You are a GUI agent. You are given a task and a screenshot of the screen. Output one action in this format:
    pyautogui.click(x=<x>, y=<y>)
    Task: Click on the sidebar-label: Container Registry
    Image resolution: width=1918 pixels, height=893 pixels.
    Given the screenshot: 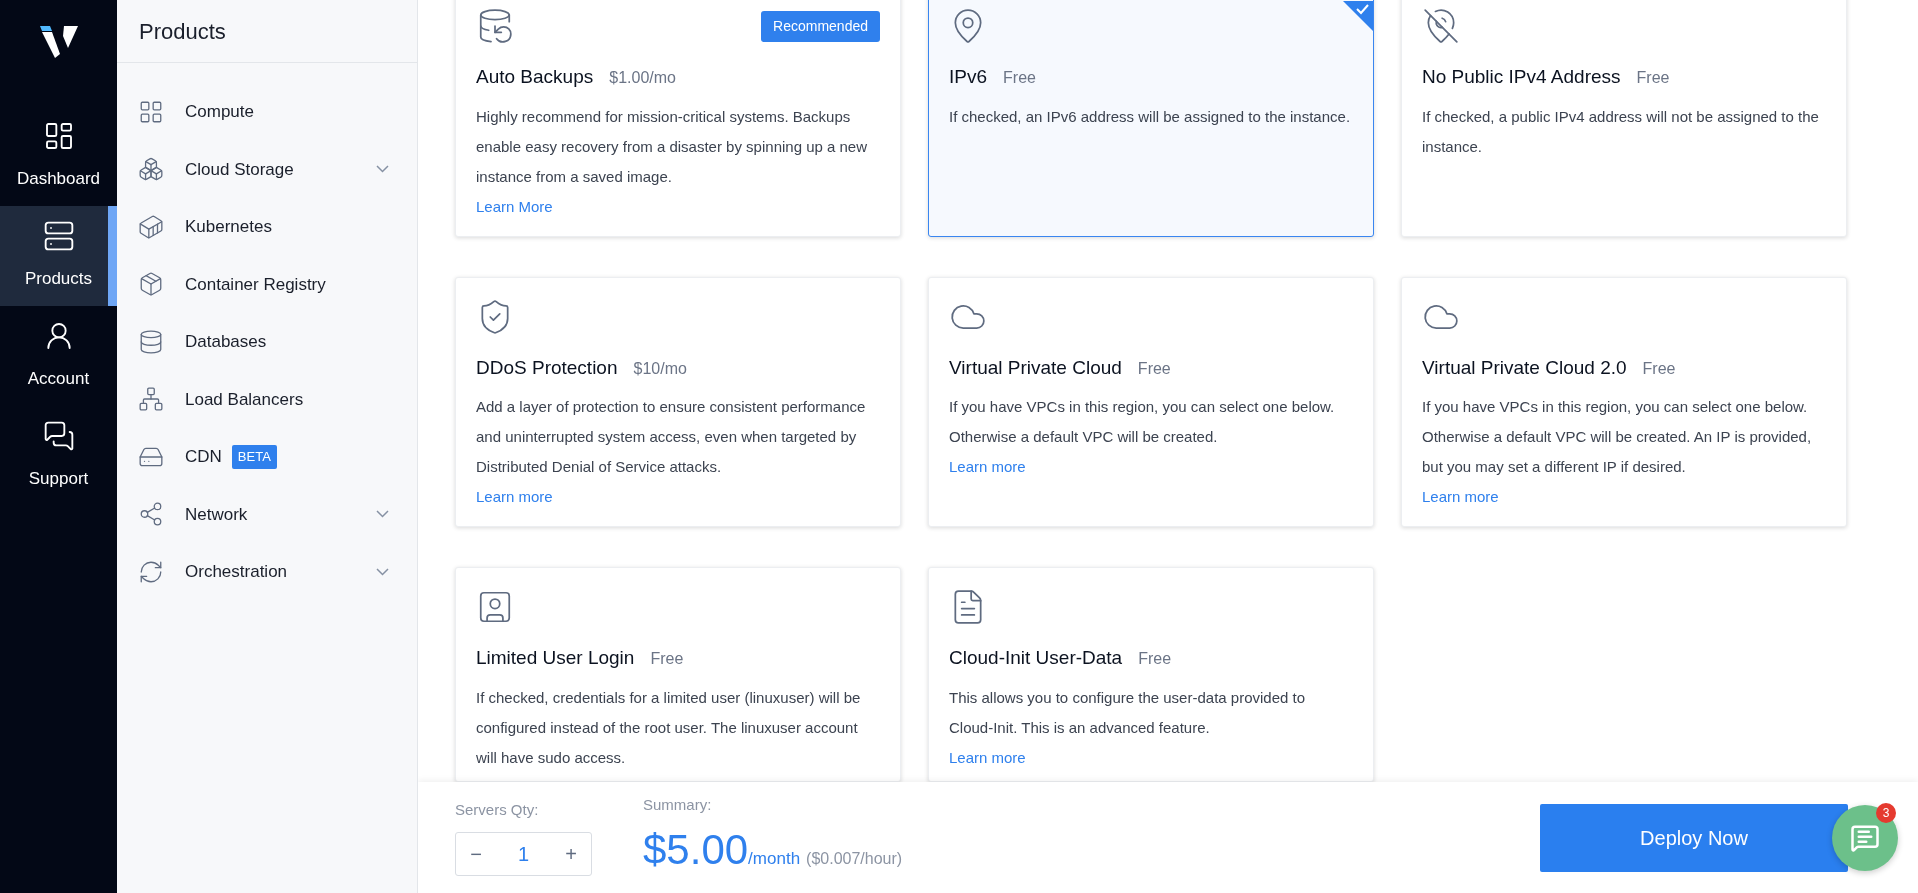 What is the action you would take?
    pyautogui.click(x=255, y=284)
    